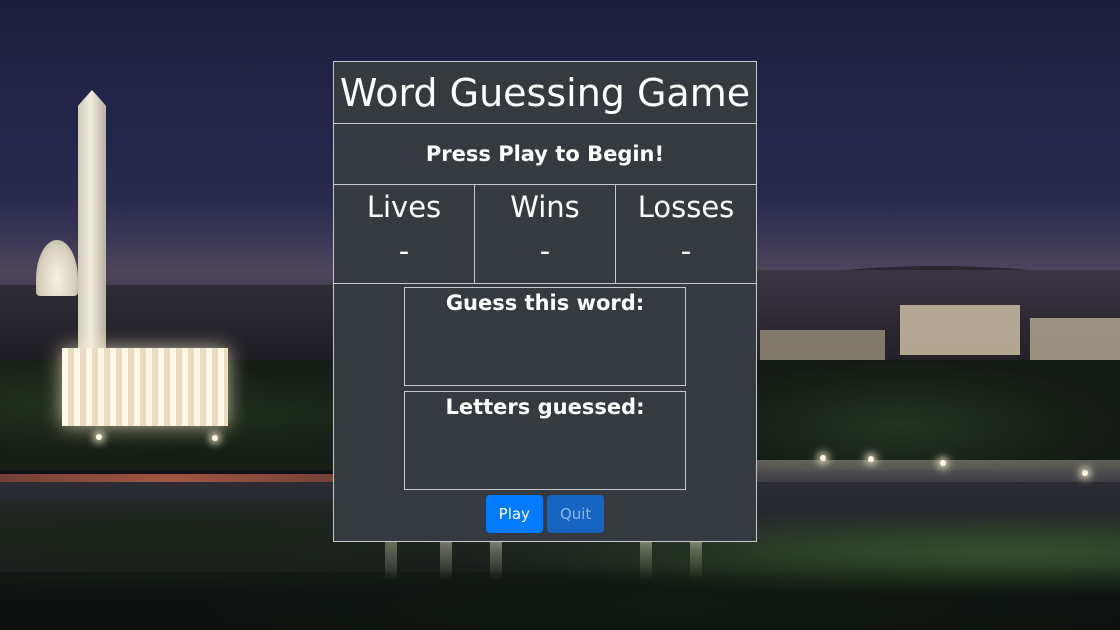  Describe the element at coordinates (404, 207) in the screenshot. I see `stat-label: Lives` at that location.